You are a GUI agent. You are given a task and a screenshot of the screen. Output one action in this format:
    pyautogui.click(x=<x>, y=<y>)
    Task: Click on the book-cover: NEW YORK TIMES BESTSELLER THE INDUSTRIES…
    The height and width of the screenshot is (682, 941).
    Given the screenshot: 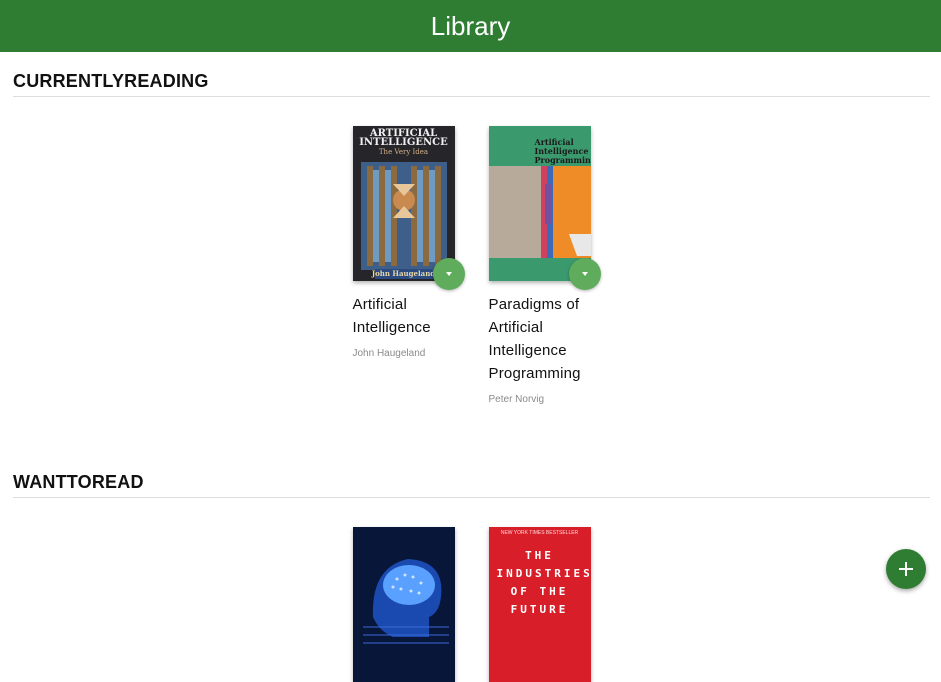 What is the action you would take?
    pyautogui.click(x=539, y=604)
    